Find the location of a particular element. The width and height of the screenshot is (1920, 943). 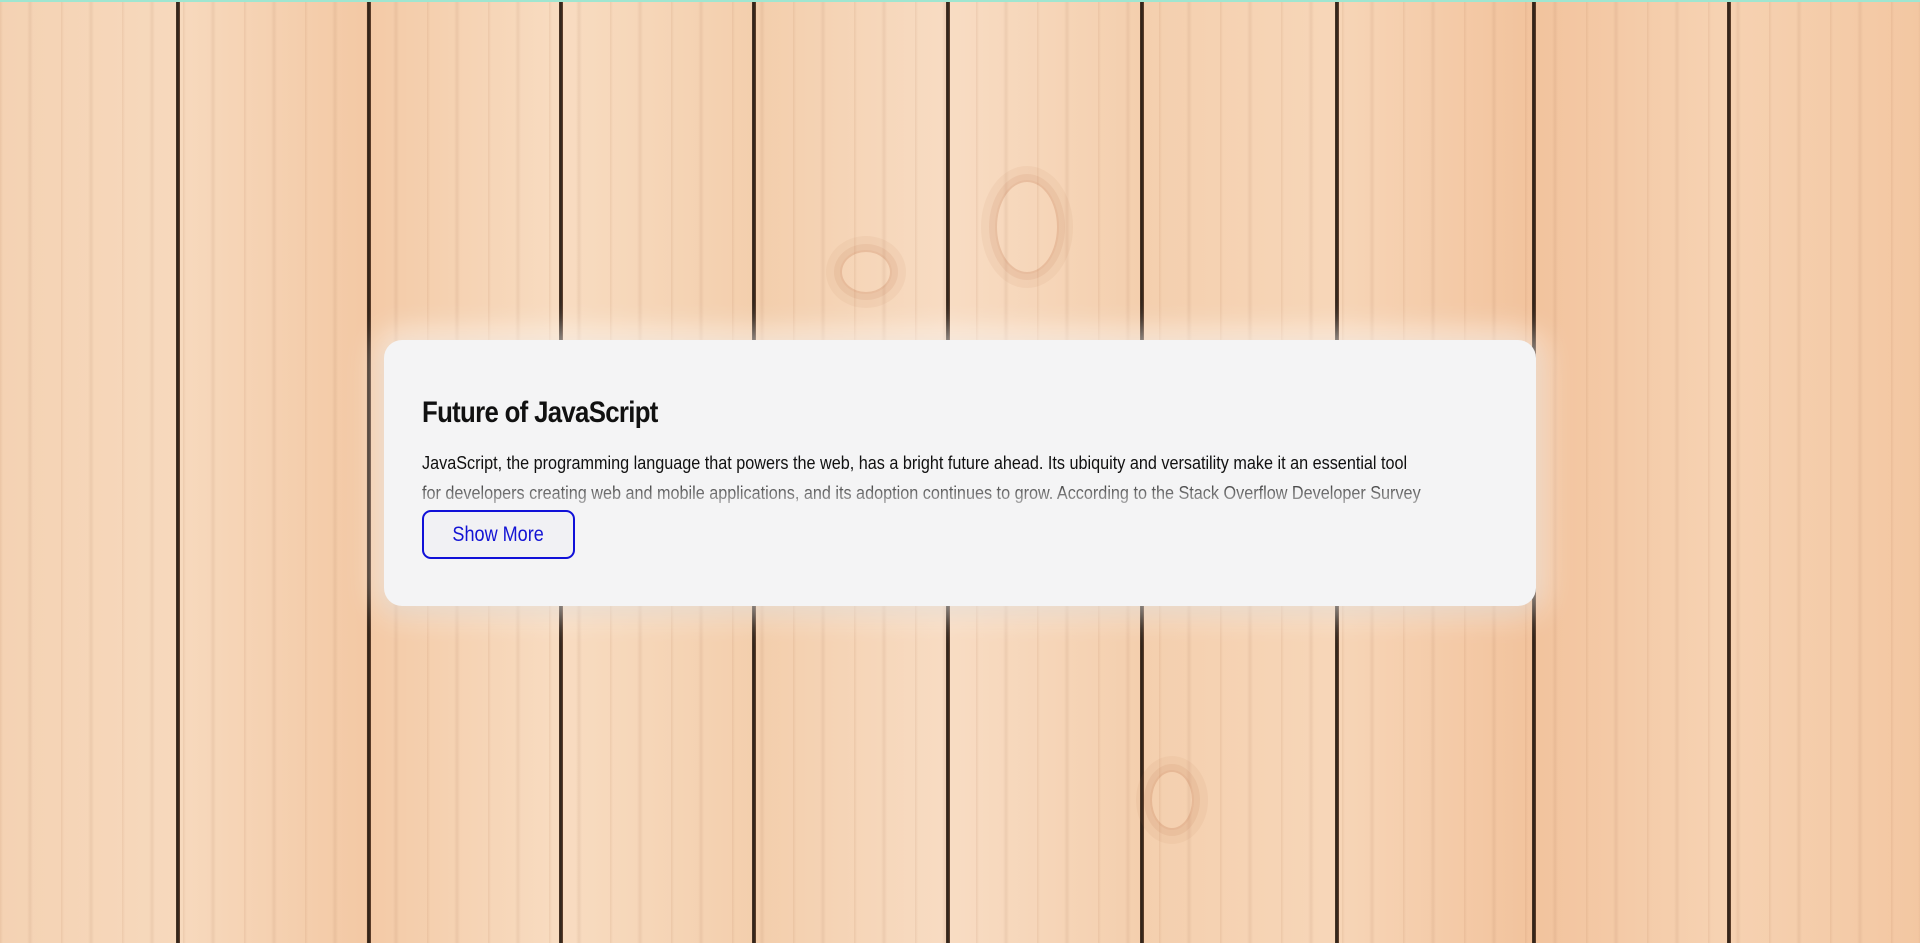

top-accent-line is located at coordinates (960, 1).